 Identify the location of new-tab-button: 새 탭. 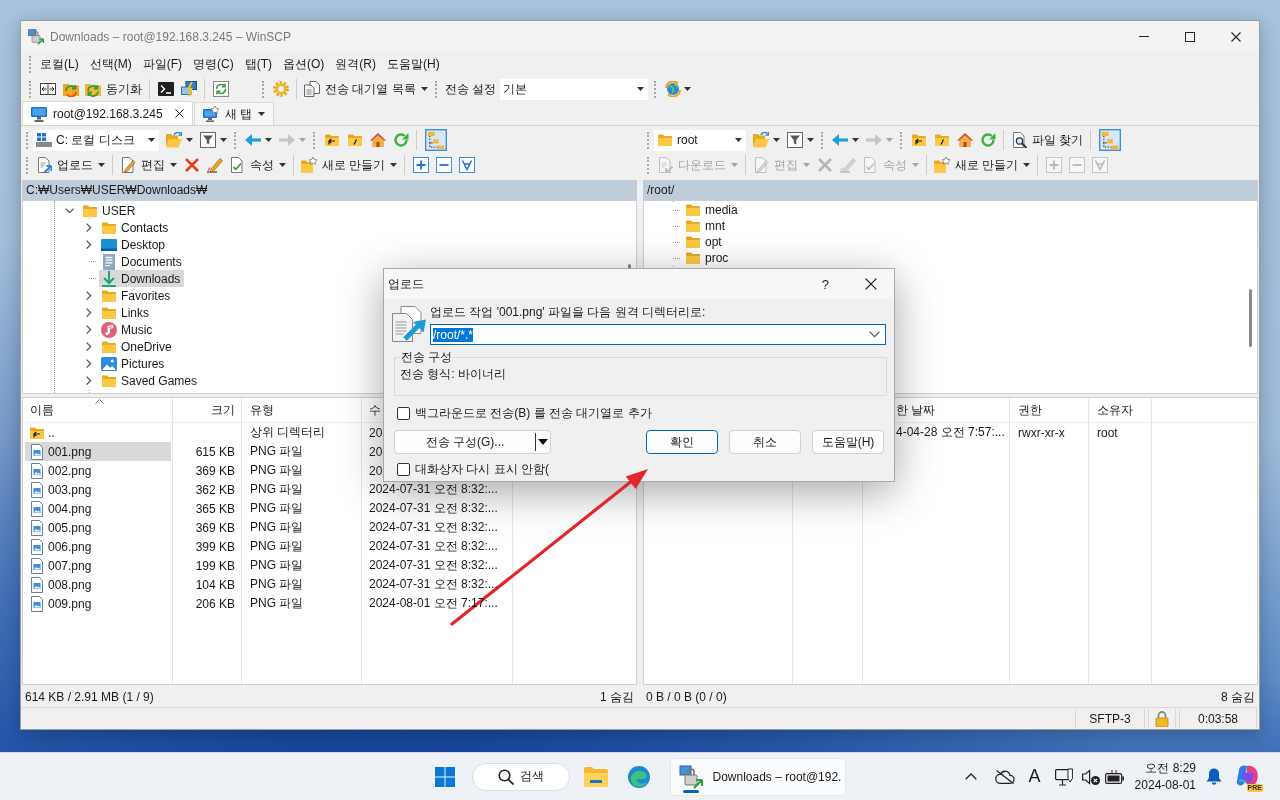
(233, 113).